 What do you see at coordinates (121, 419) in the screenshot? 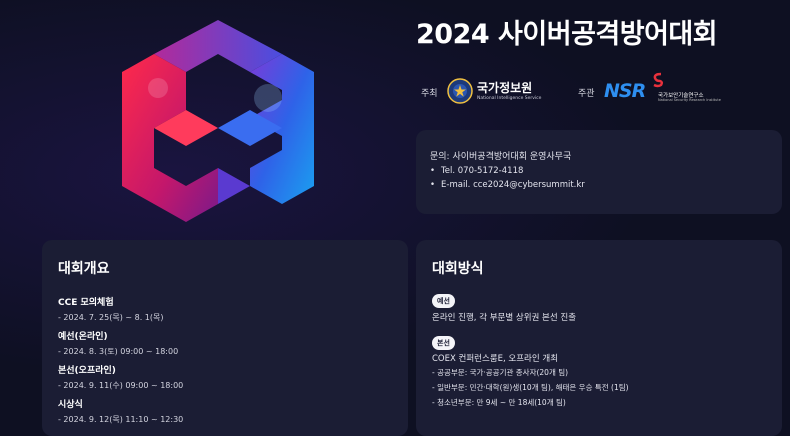
I see `overview-item-detail: - 2024. 9. 12(목) 11:10 ~ 12:30` at bounding box center [121, 419].